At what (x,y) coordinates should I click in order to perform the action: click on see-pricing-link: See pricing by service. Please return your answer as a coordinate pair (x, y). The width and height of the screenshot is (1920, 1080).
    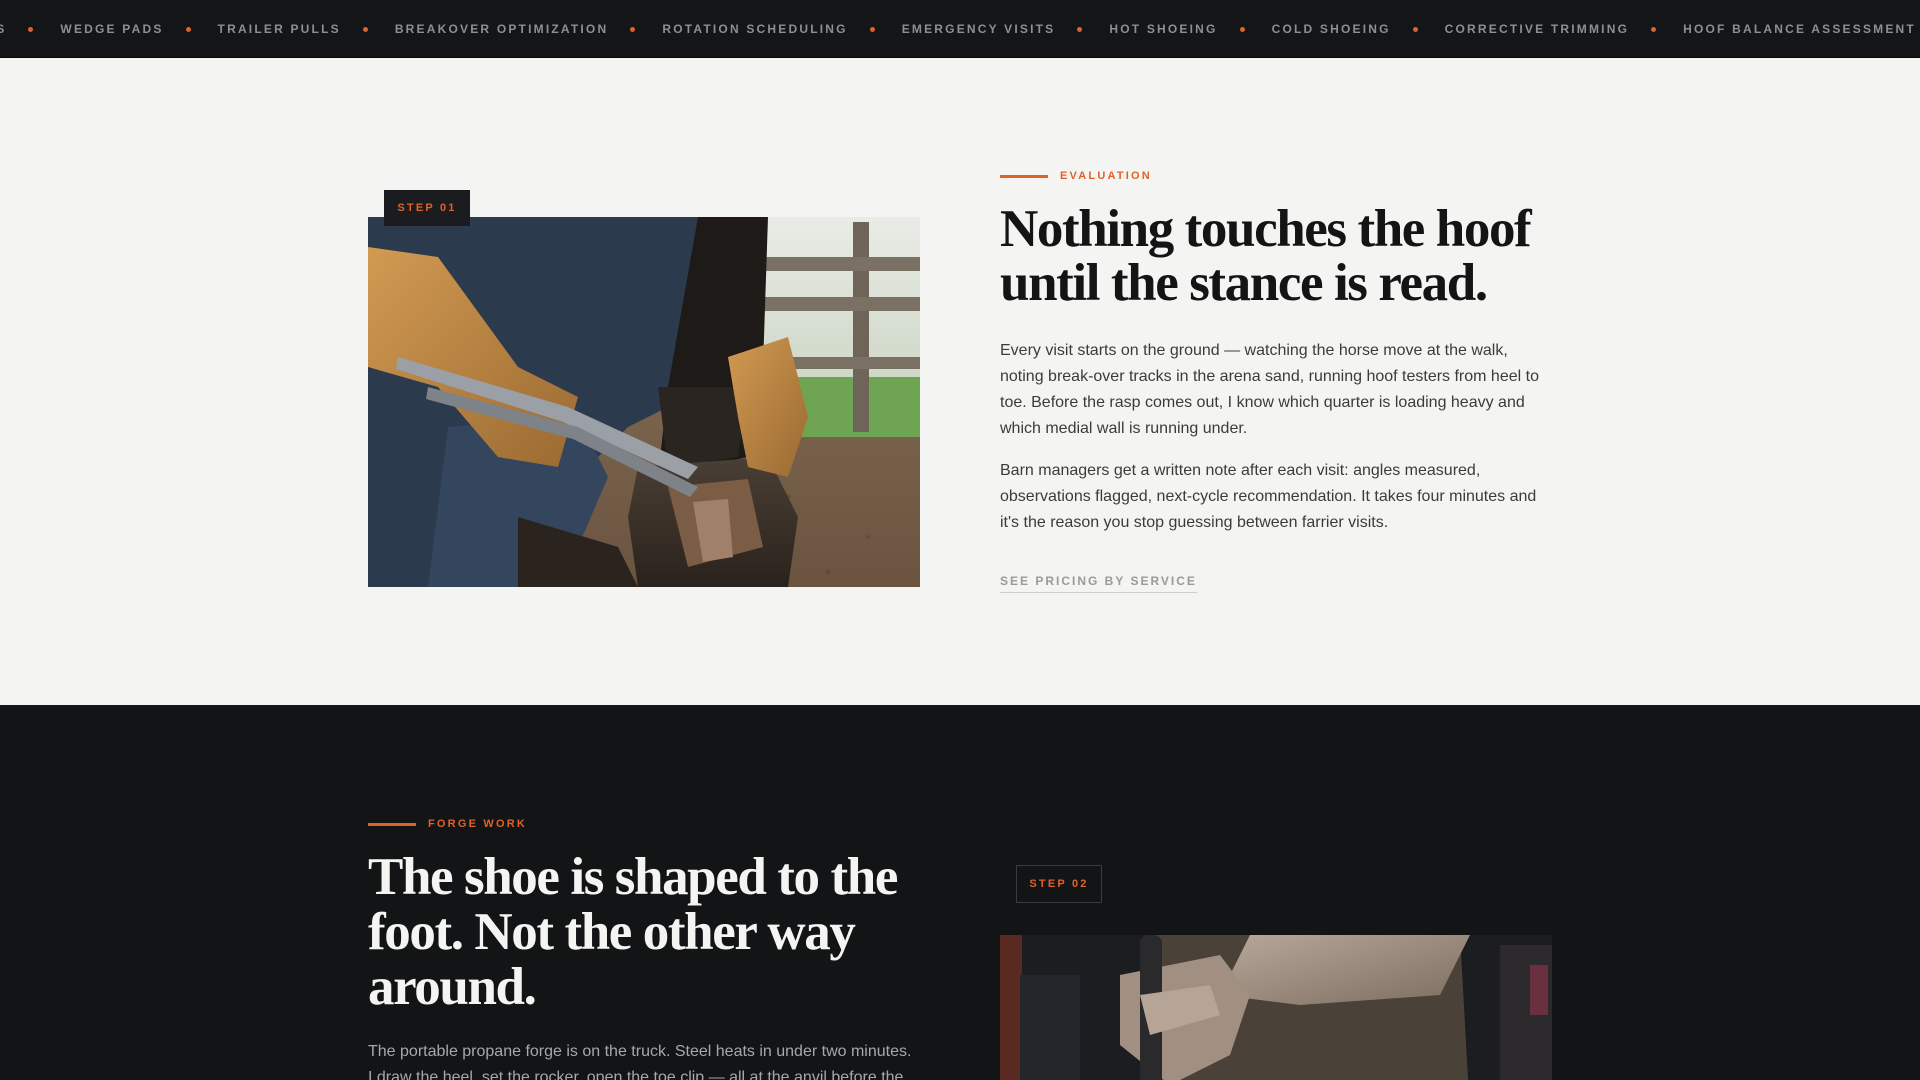
    Looking at the image, I should click on (1098, 583).